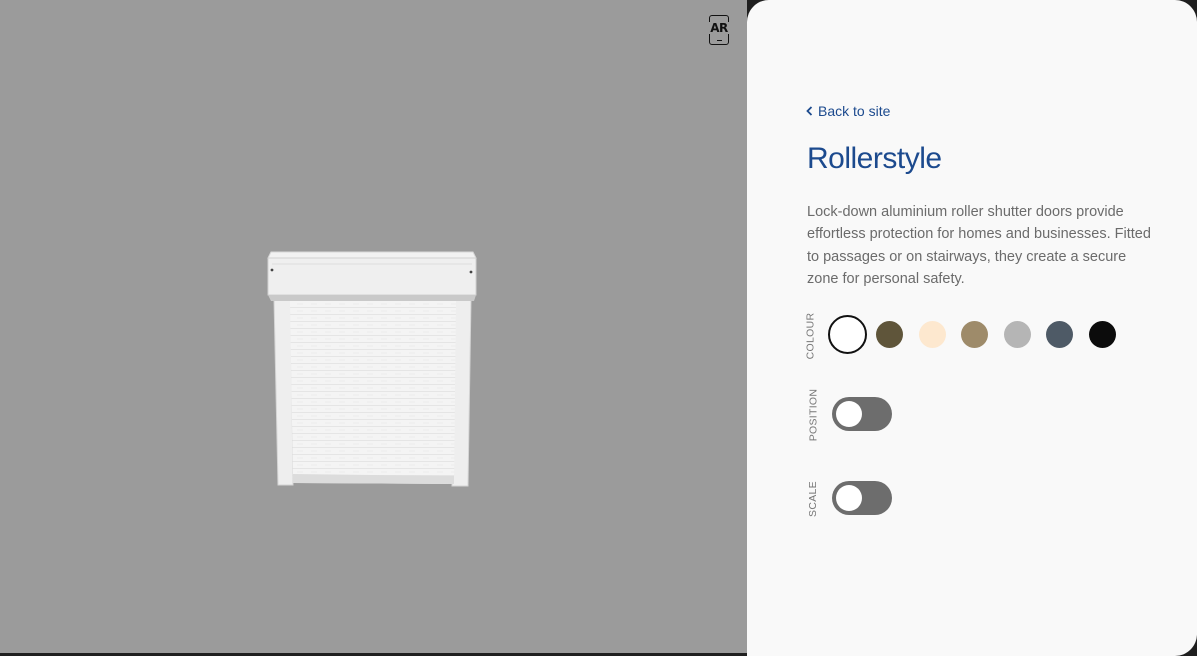  I want to click on position-toggle, so click(862, 414).